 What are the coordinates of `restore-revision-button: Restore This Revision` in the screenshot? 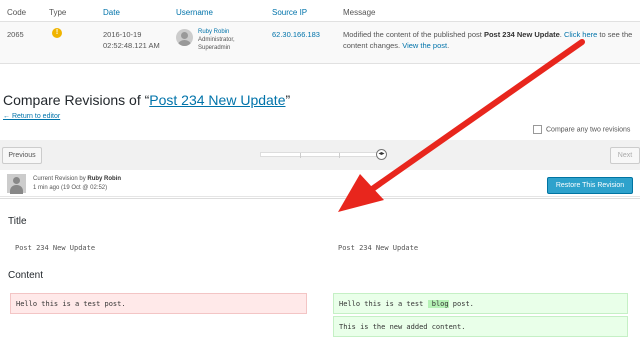 It's located at (590, 185).